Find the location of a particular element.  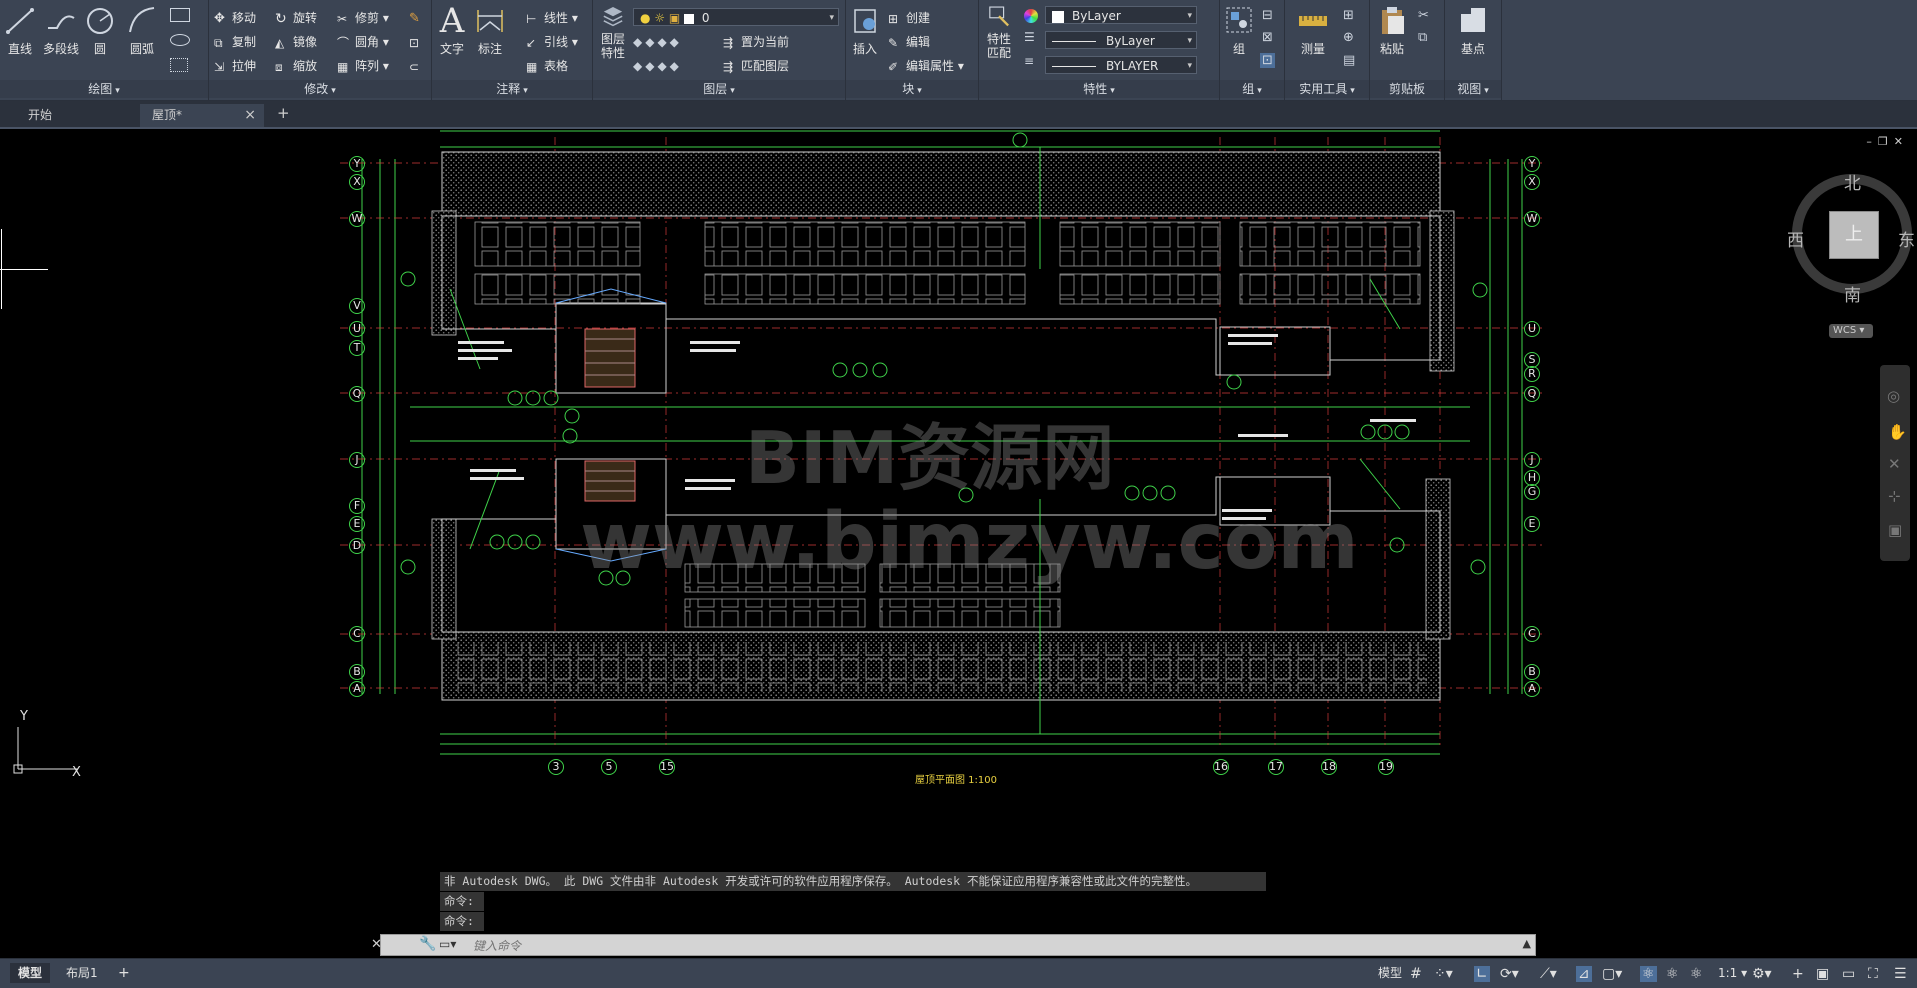

explode-tool: ⊡ is located at coordinates (418, 42).